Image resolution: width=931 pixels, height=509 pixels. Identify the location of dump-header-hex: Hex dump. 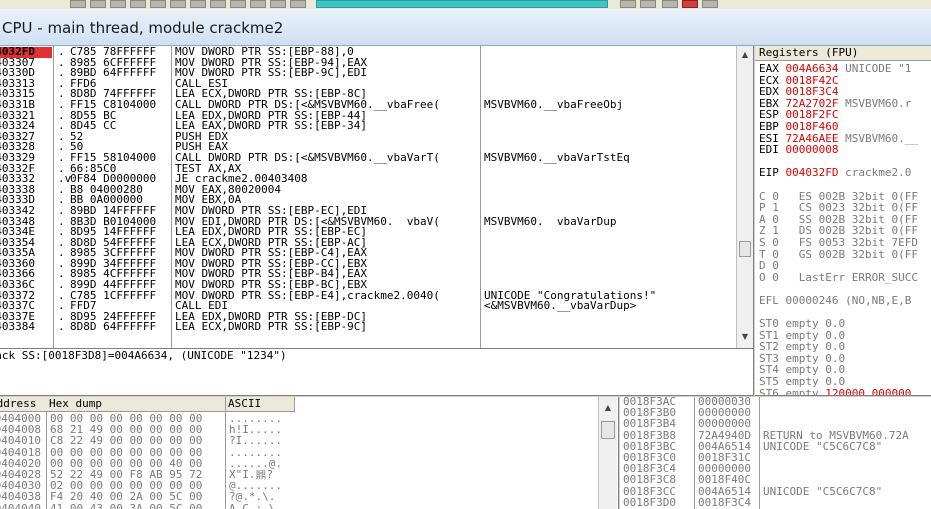
(136, 404).